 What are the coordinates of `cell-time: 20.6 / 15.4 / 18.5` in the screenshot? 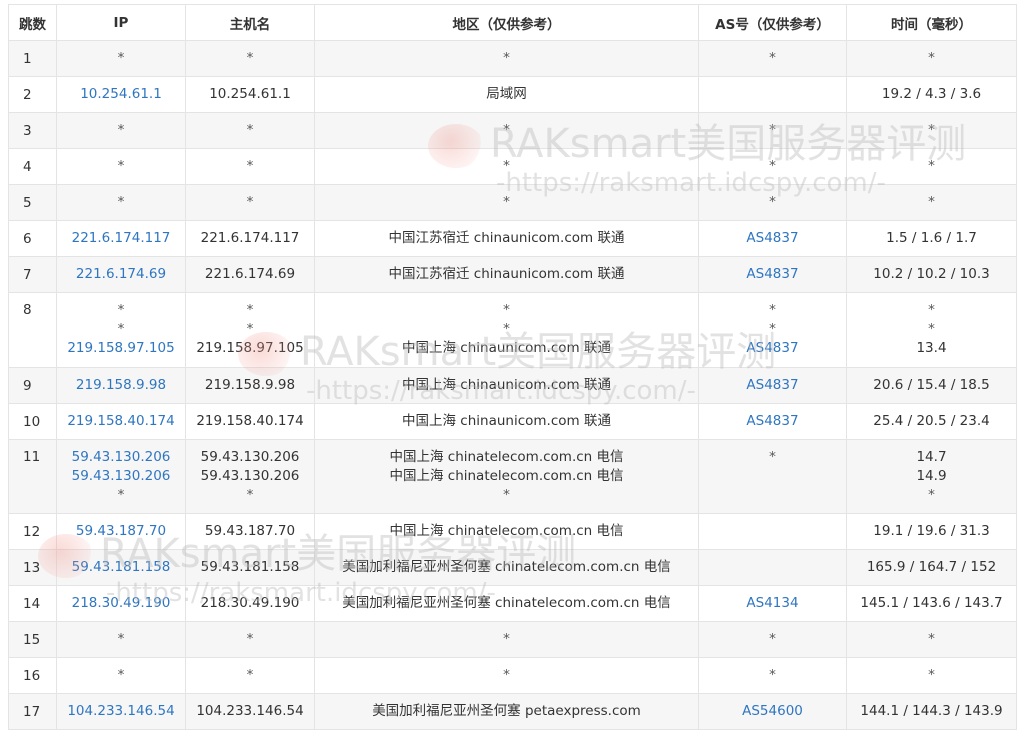 It's located at (931, 385).